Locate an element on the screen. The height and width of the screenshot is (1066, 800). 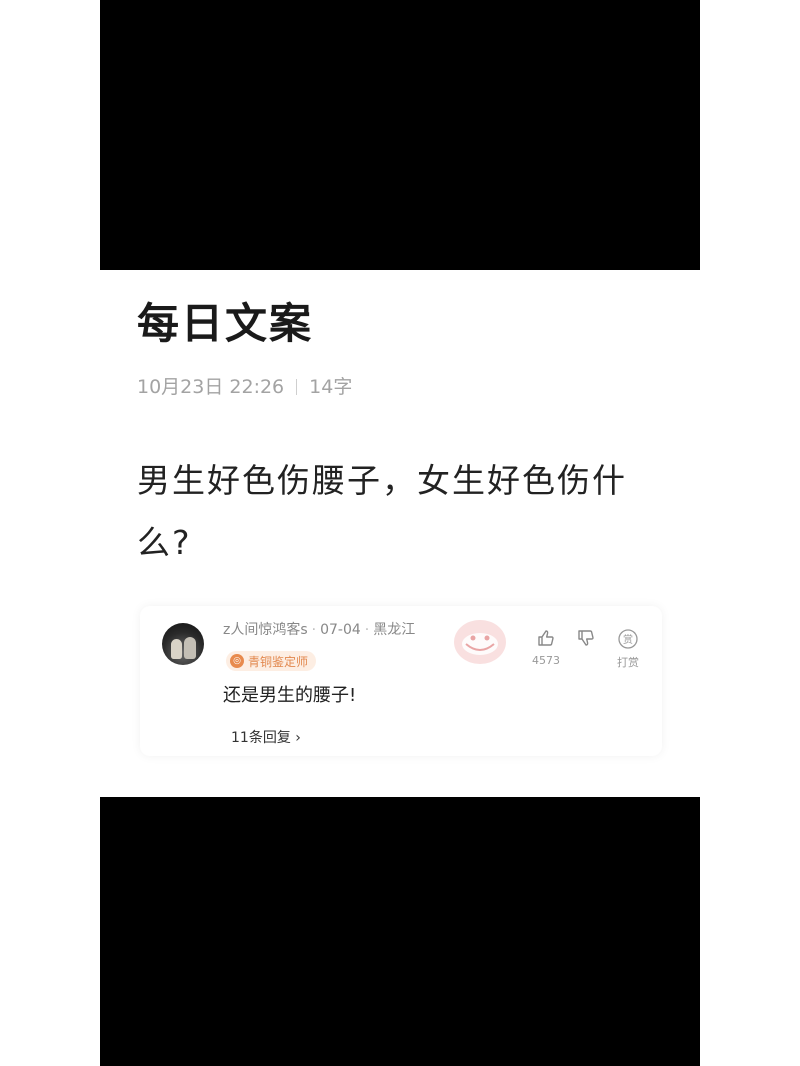
user-badge: ◎ 青铜鉴定师 is located at coordinates (271, 661).